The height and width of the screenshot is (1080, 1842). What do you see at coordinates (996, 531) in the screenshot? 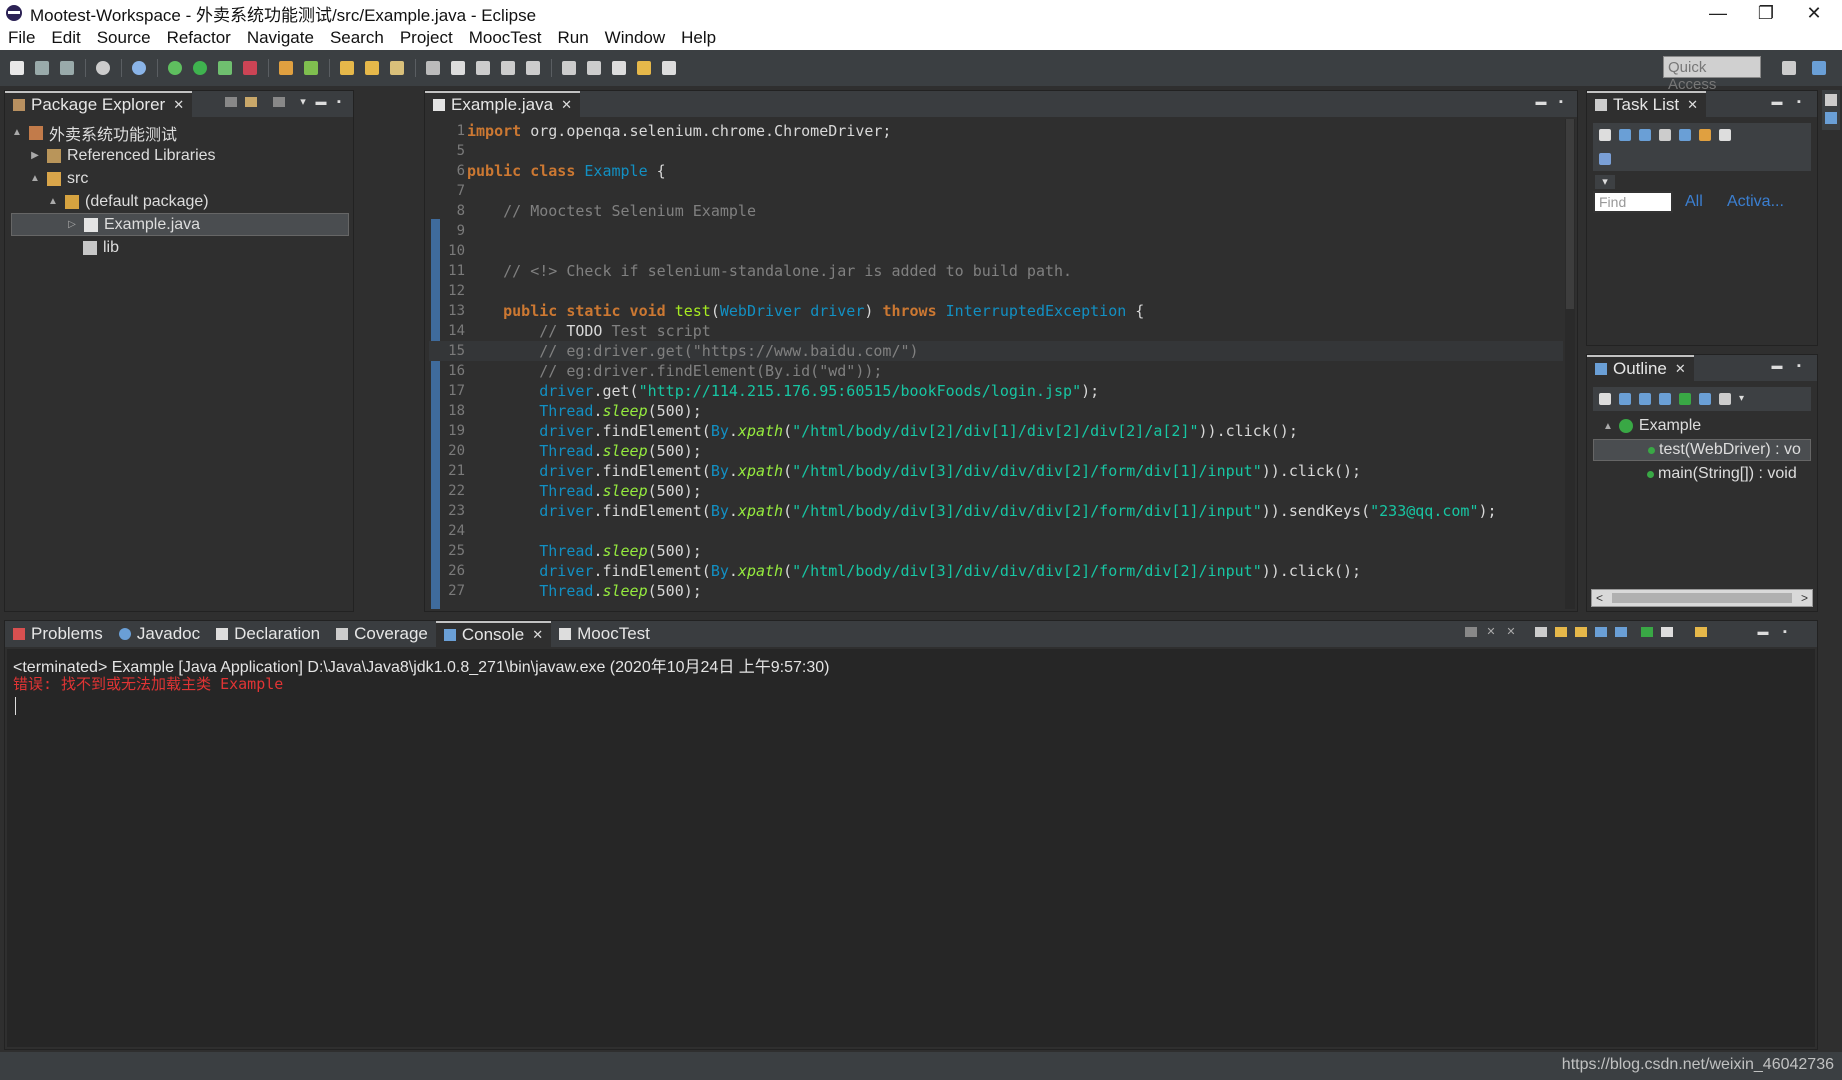
I see `code-line: 24` at bounding box center [996, 531].